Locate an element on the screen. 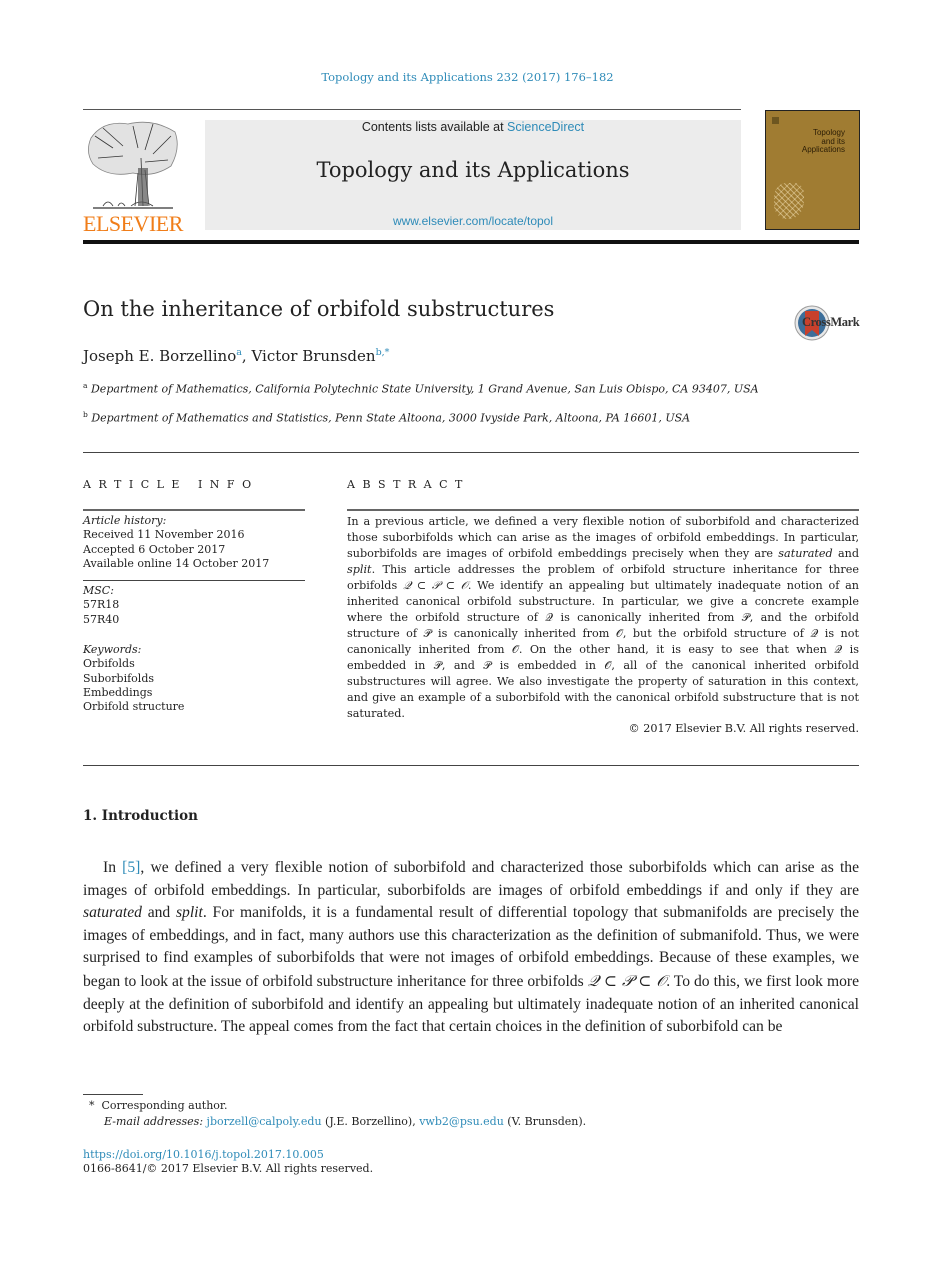 The height and width of the screenshot is (1266, 935). sciencedirect-link: ScienceDirect is located at coordinates (545, 127).